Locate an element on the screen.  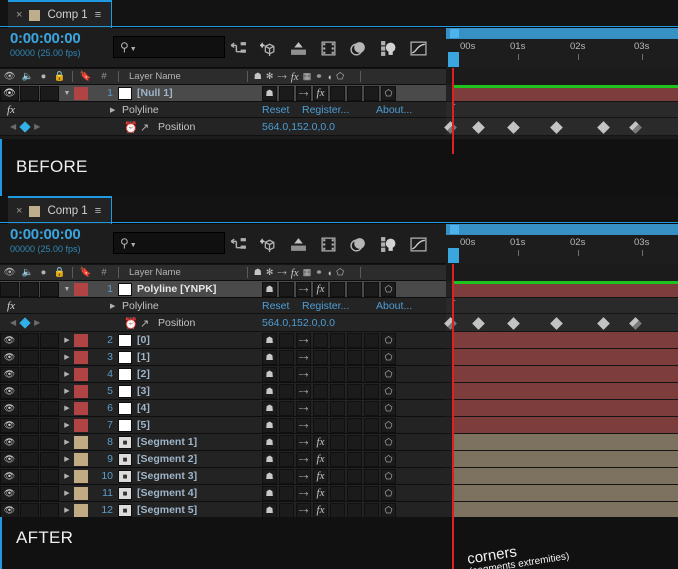
table-row: 👁 ▶ 8 ■ [Segment 1] ☗ ⤍ fx ⬠ is located at coordinates (223, 442).